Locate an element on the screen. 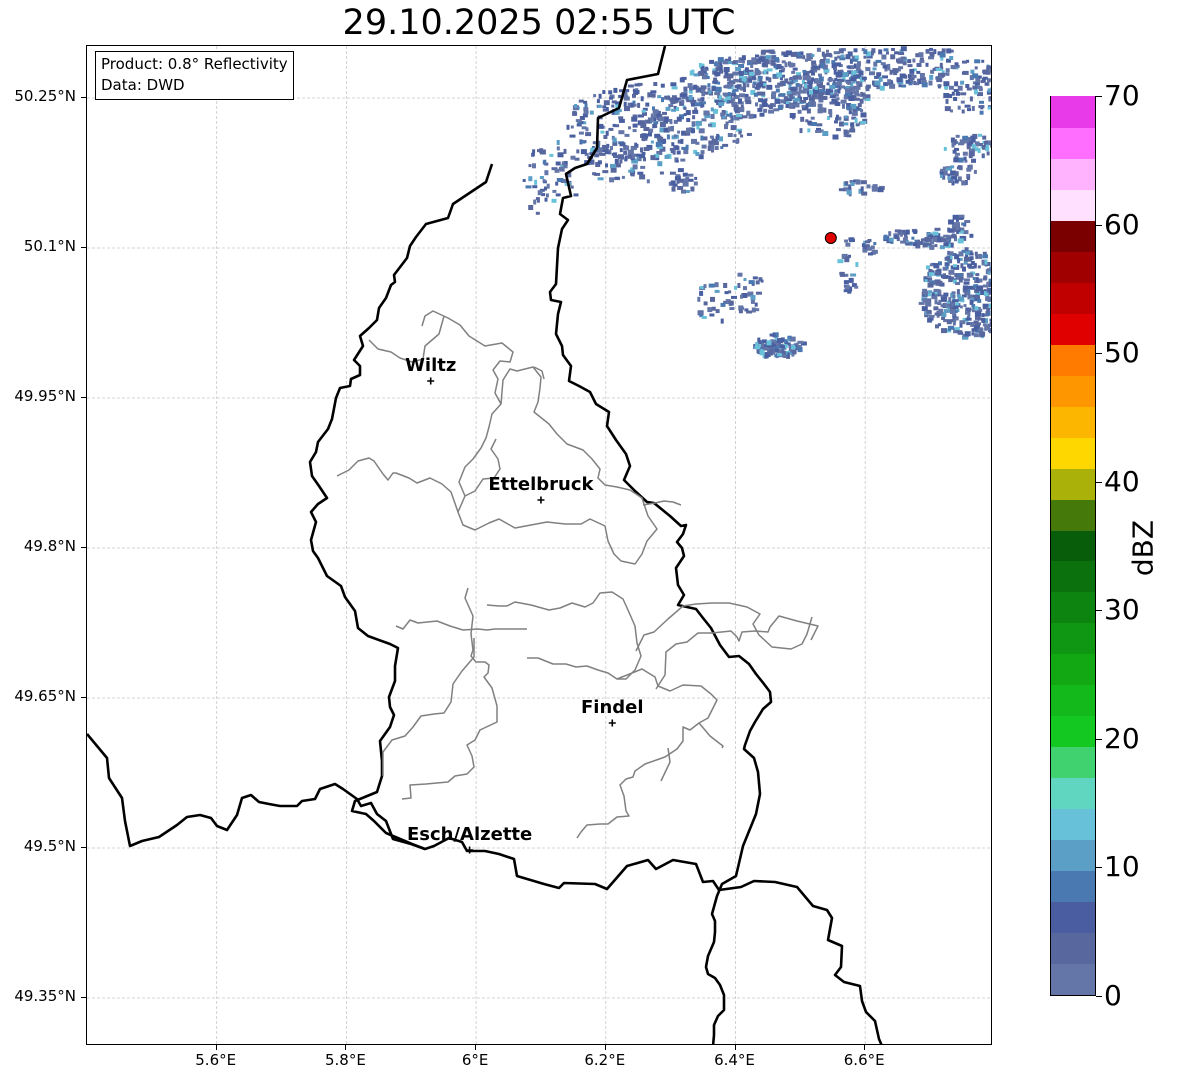 The image size is (1184, 1081). radar-site-marker is located at coordinates (830, 238).